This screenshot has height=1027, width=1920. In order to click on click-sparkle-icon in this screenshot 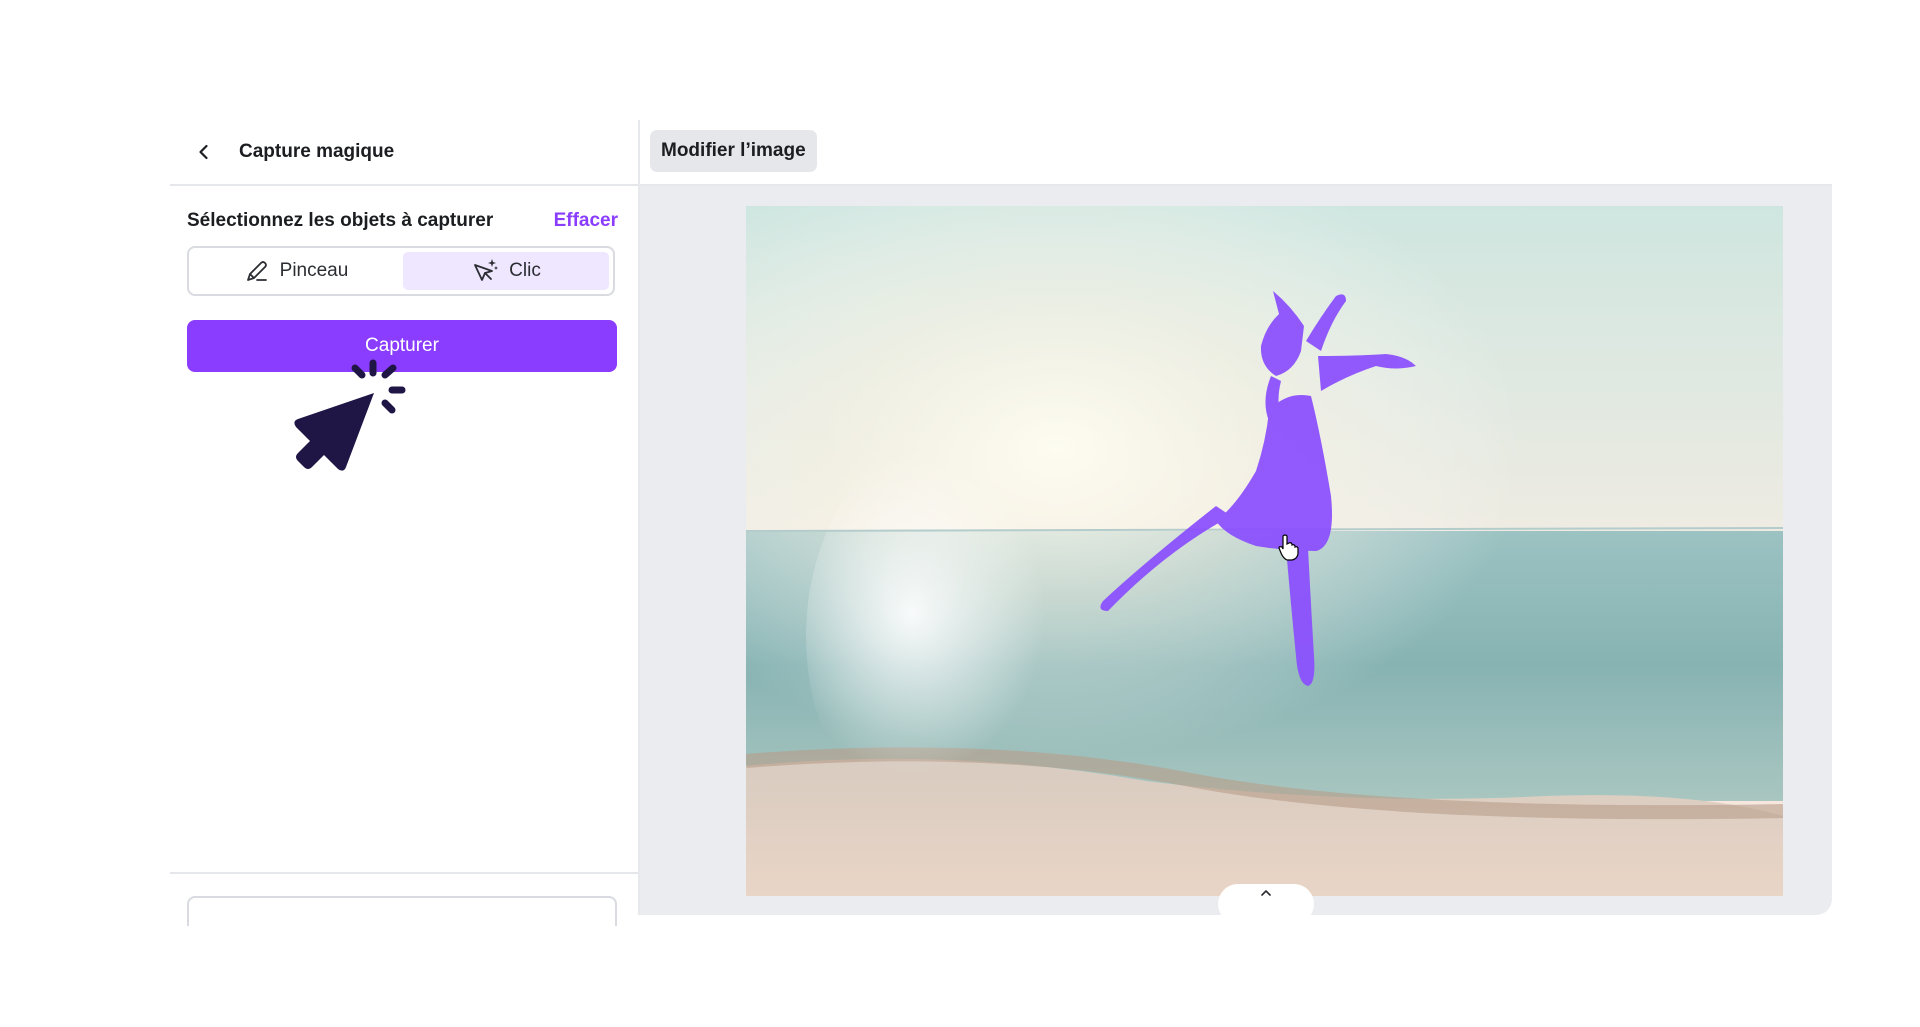, I will do `click(486, 270)`.